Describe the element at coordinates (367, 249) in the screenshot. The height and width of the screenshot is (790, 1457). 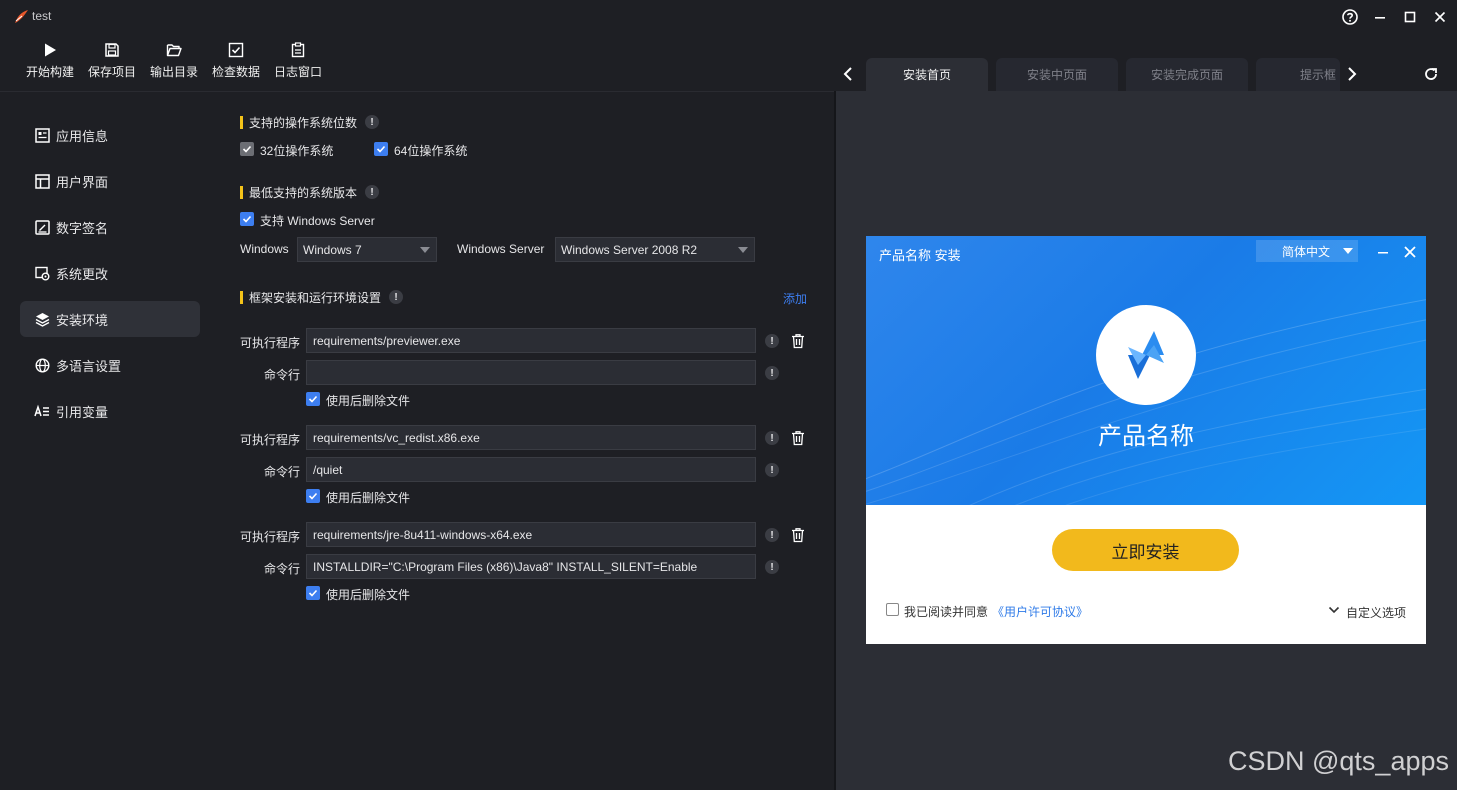
I see `windows-version-select: Windows 7` at that location.